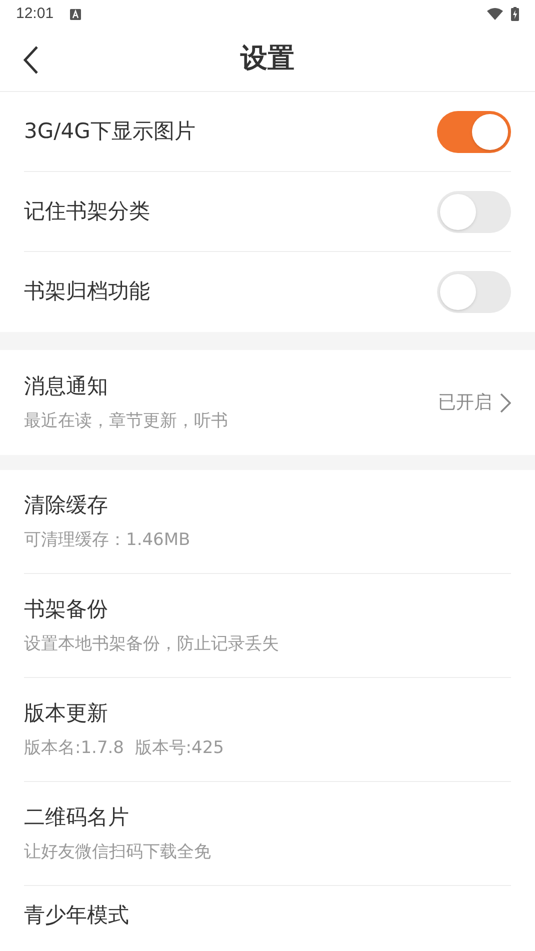  I want to click on chevron-right-icon, so click(505, 402).